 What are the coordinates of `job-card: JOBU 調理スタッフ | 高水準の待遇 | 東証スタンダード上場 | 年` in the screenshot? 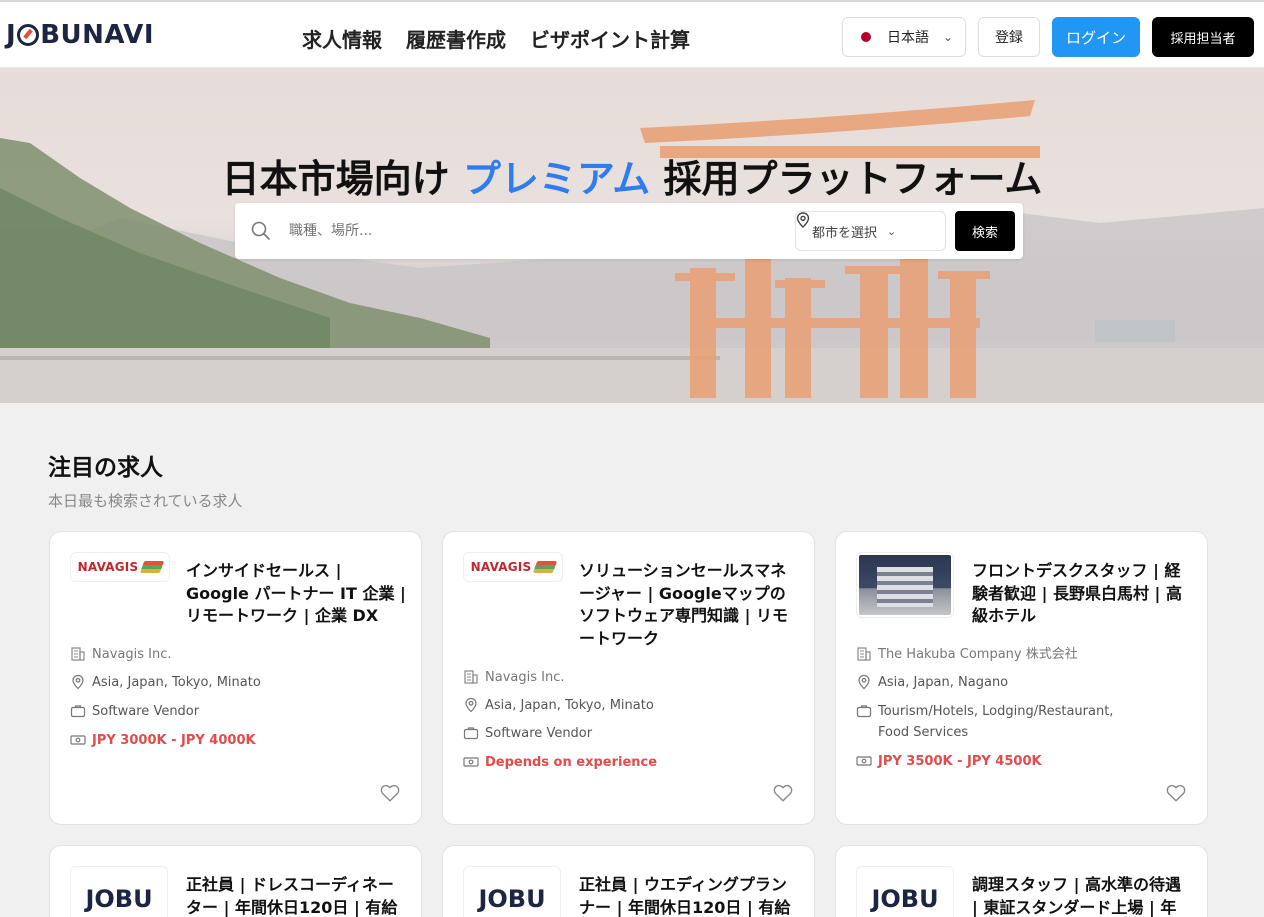 It's located at (1021, 881).